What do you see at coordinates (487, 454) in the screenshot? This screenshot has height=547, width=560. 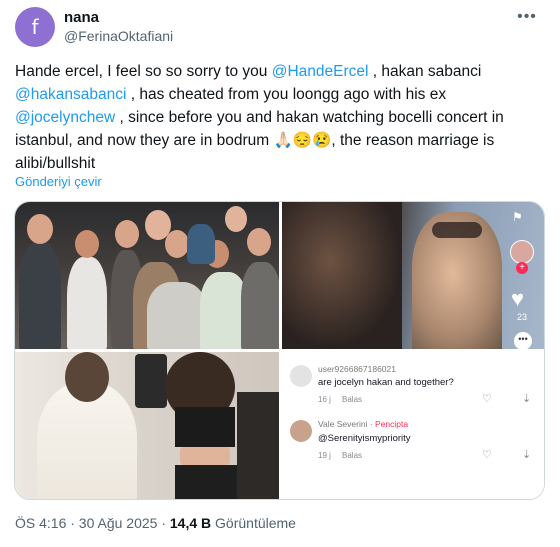 I see `comment-like-icon-2: ♡` at bounding box center [487, 454].